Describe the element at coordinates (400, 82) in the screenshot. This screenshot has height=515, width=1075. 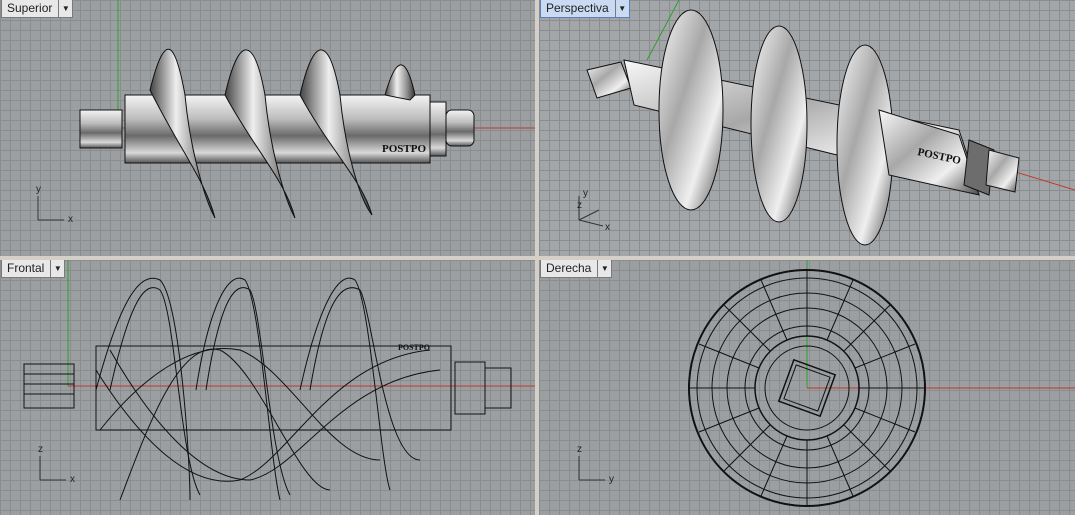
I see `flight-tip` at that location.